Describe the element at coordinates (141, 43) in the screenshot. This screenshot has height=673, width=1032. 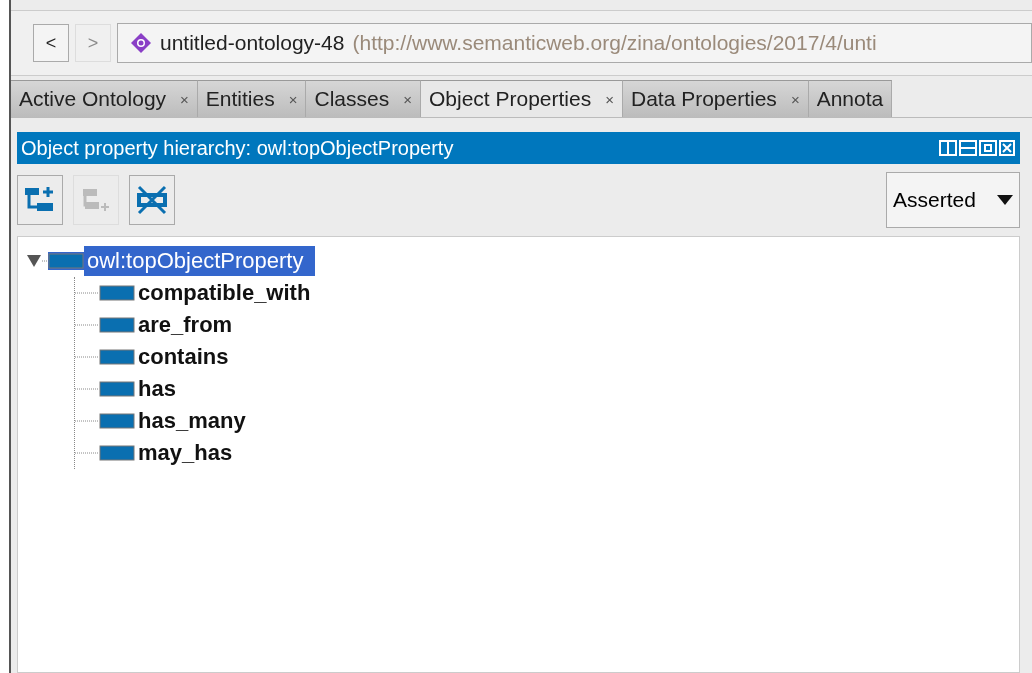
I see `ontology-diamond-icon` at that location.